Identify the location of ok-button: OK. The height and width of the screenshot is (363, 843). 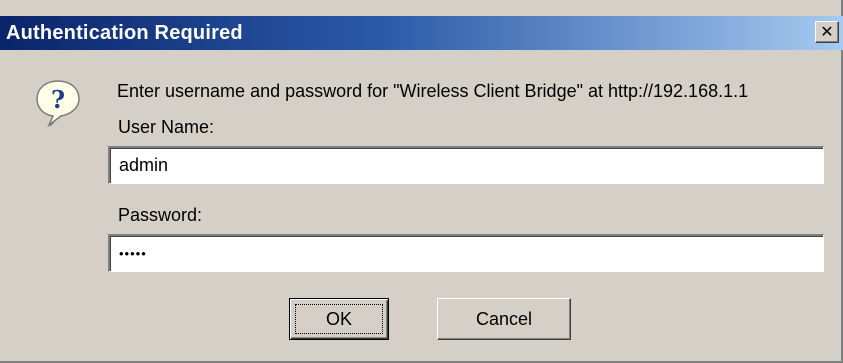
(339, 319).